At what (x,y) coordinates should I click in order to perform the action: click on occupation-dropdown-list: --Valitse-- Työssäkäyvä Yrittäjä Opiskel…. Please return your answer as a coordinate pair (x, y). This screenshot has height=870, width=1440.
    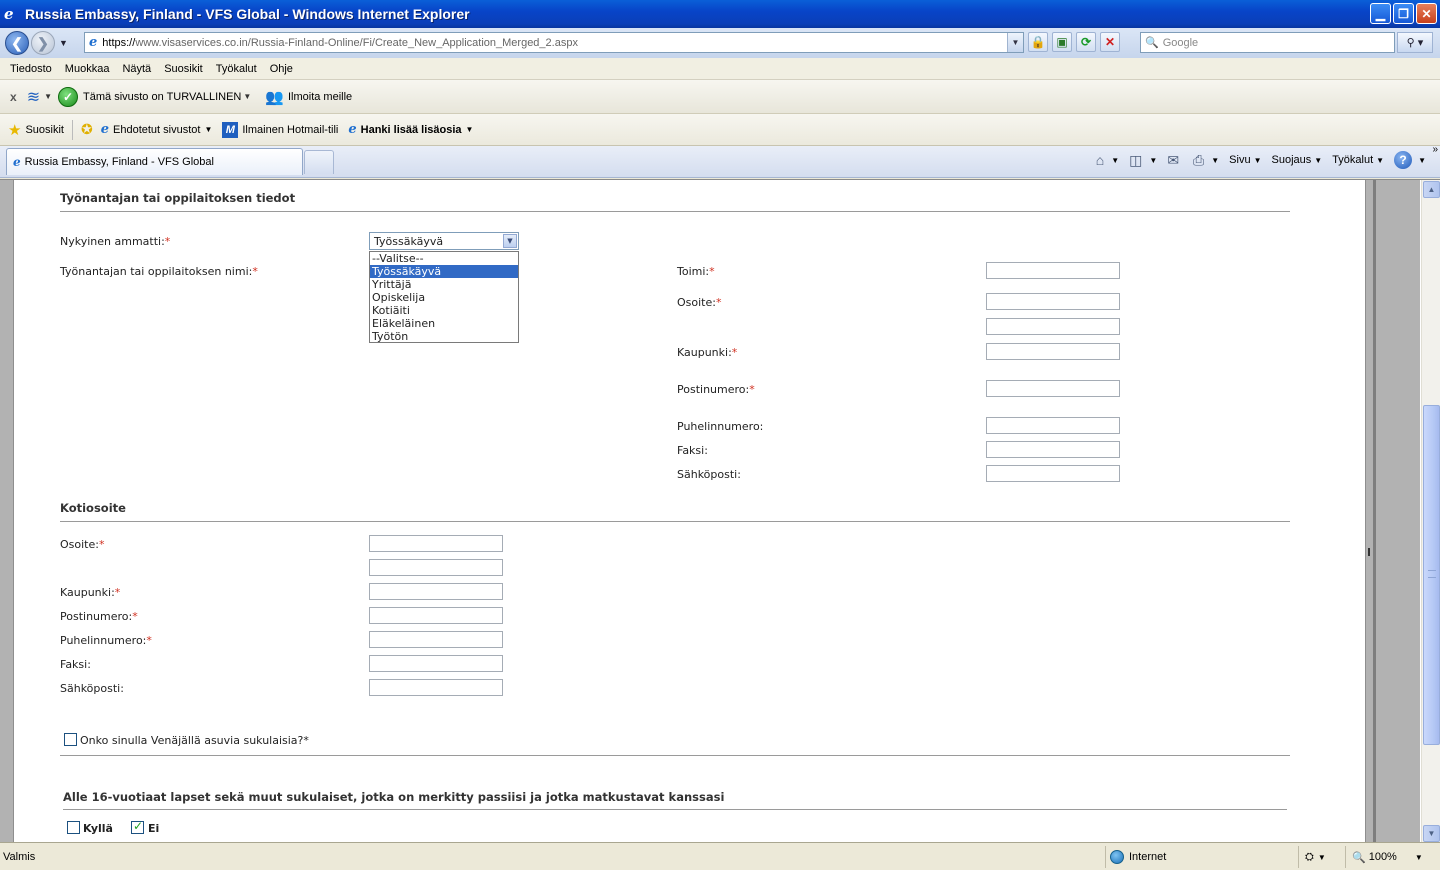
    Looking at the image, I should click on (444, 297).